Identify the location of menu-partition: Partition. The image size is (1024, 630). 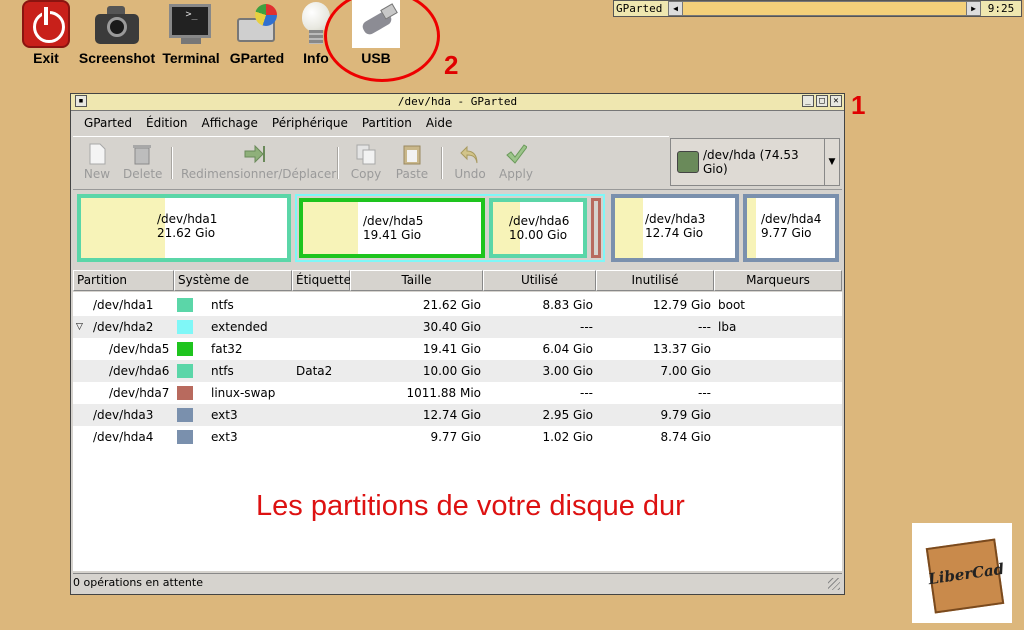
(387, 123).